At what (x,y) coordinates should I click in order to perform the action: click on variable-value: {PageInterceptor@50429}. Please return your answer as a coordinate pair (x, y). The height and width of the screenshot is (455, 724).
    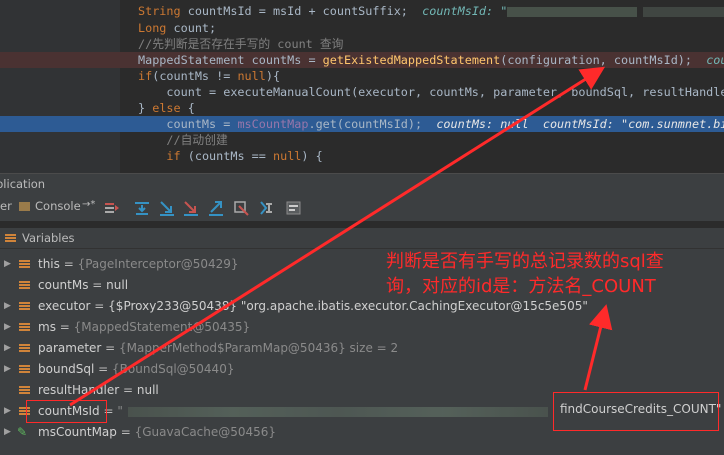
    Looking at the image, I should click on (158, 264).